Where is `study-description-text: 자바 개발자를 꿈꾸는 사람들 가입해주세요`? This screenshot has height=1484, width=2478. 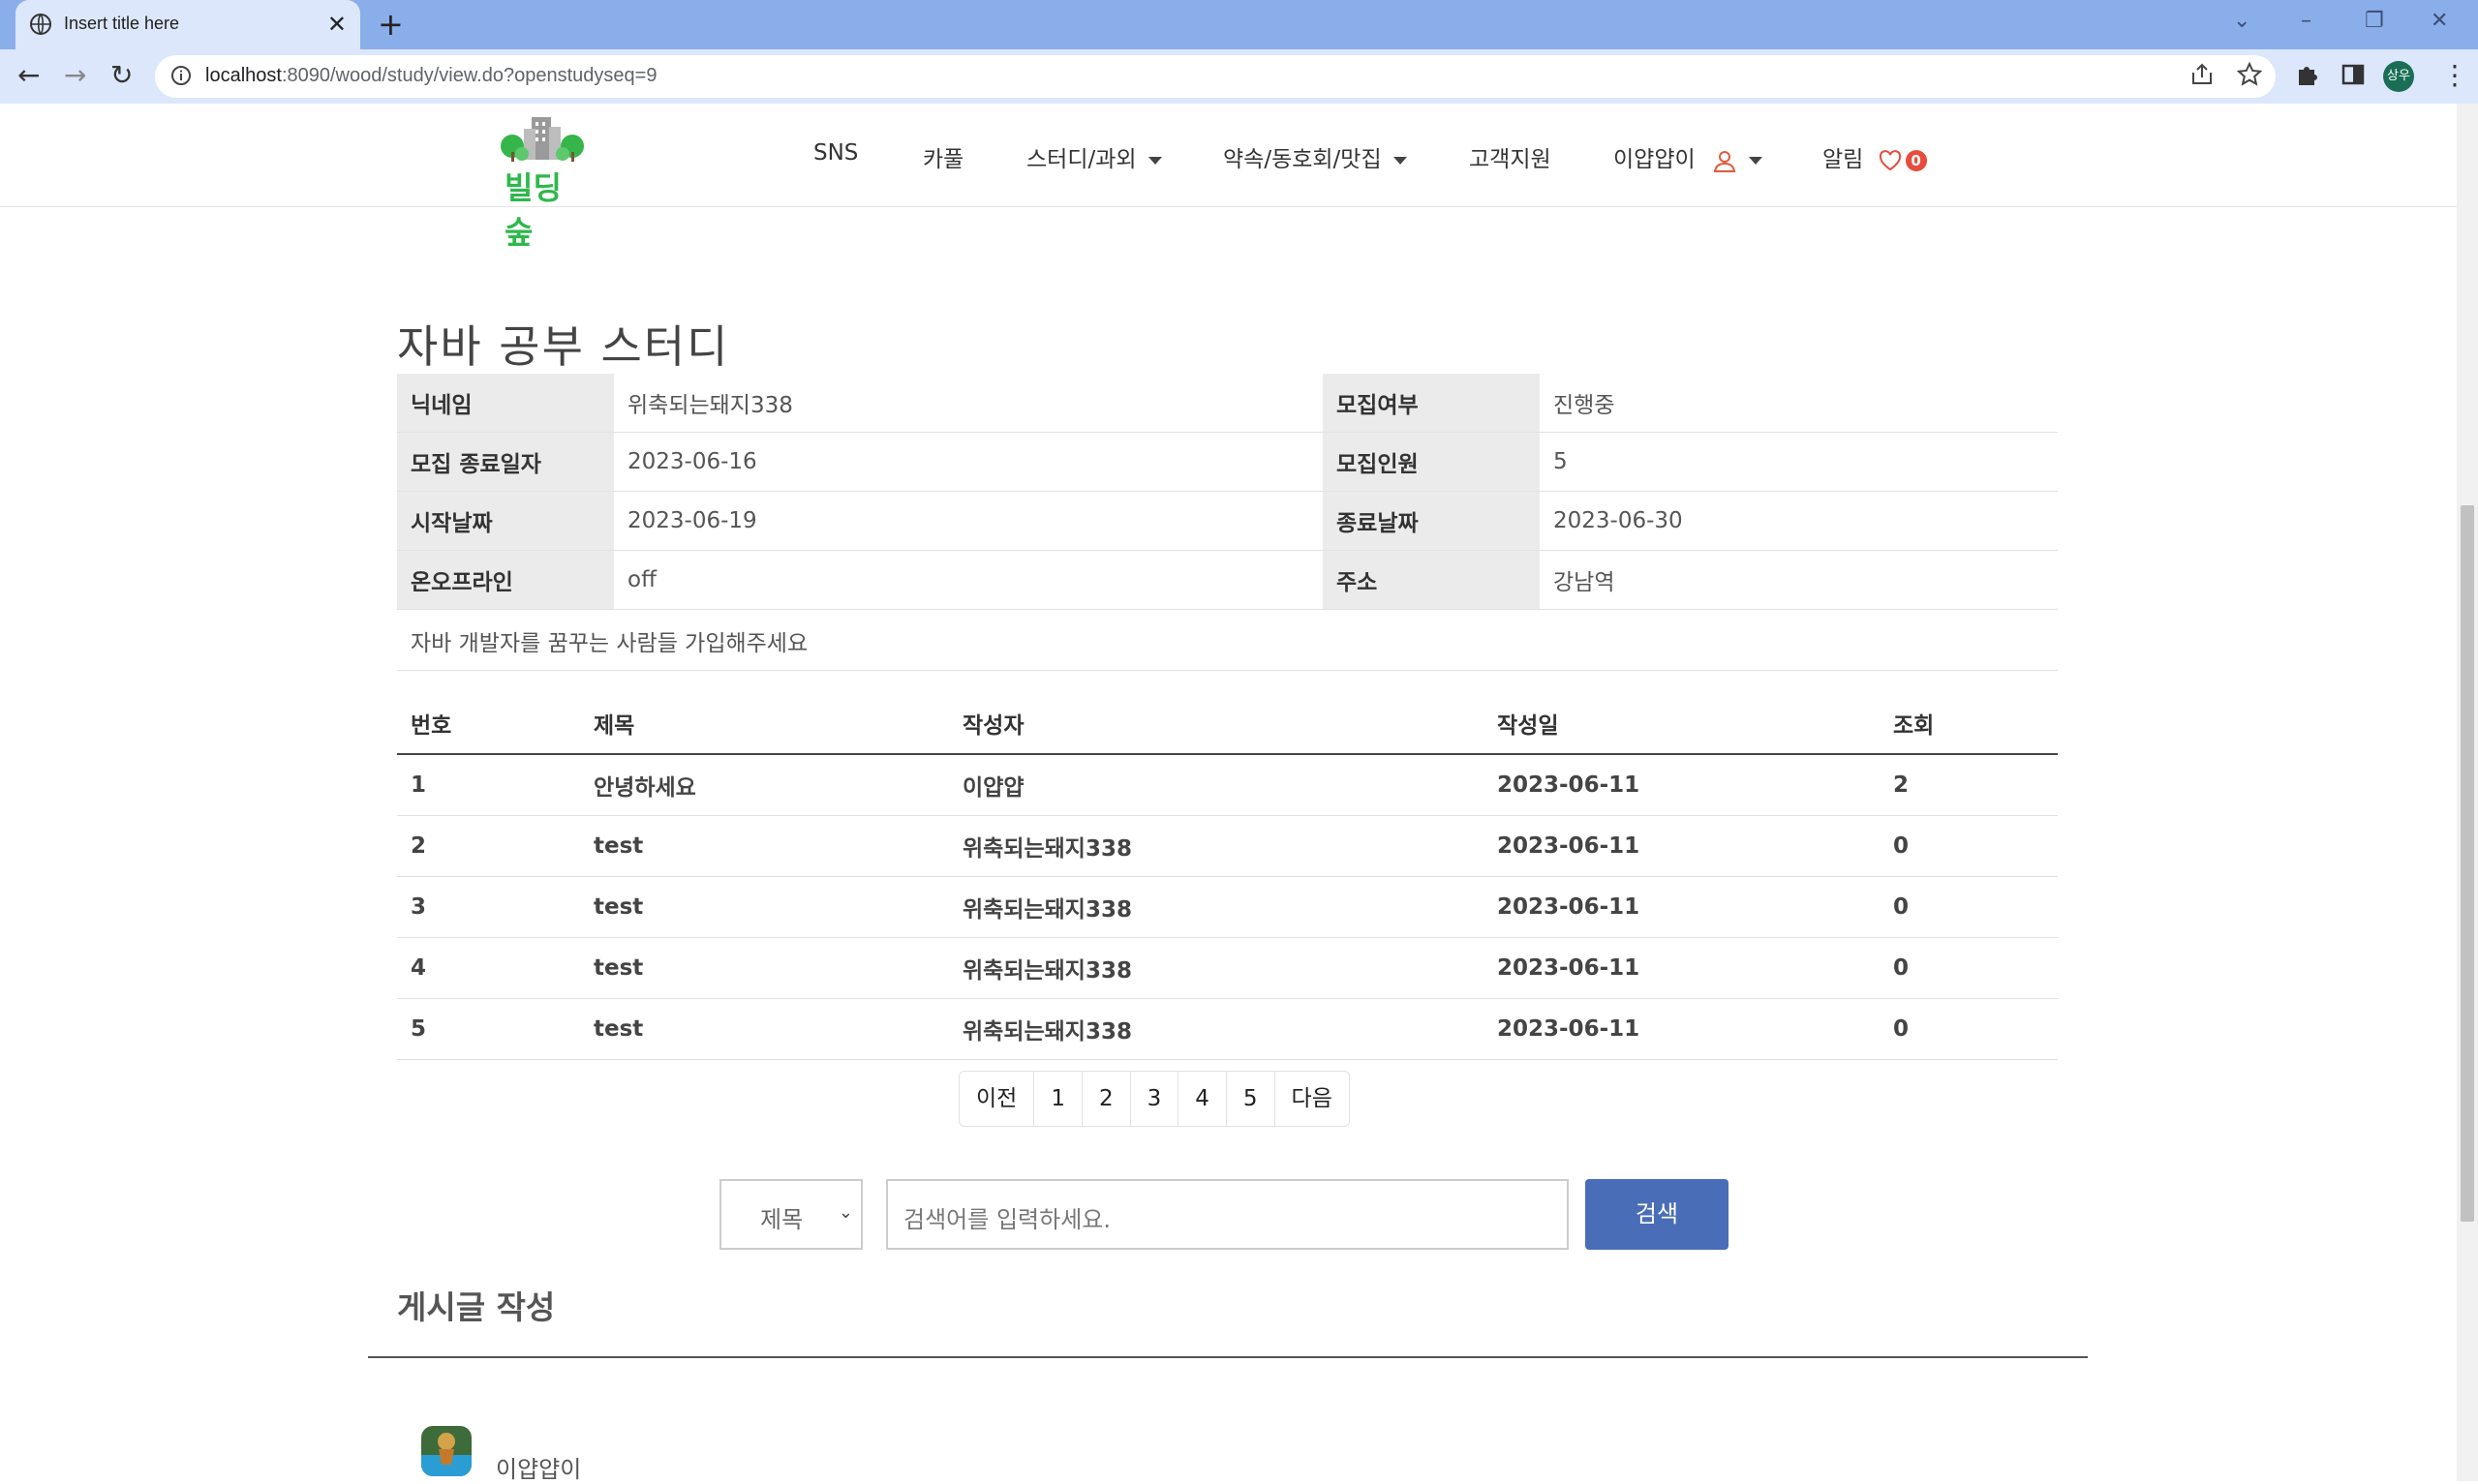 study-description-text: 자바 개발자를 꿈꾸는 사람들 가입해주세요 is located at coordinates (610, 643).